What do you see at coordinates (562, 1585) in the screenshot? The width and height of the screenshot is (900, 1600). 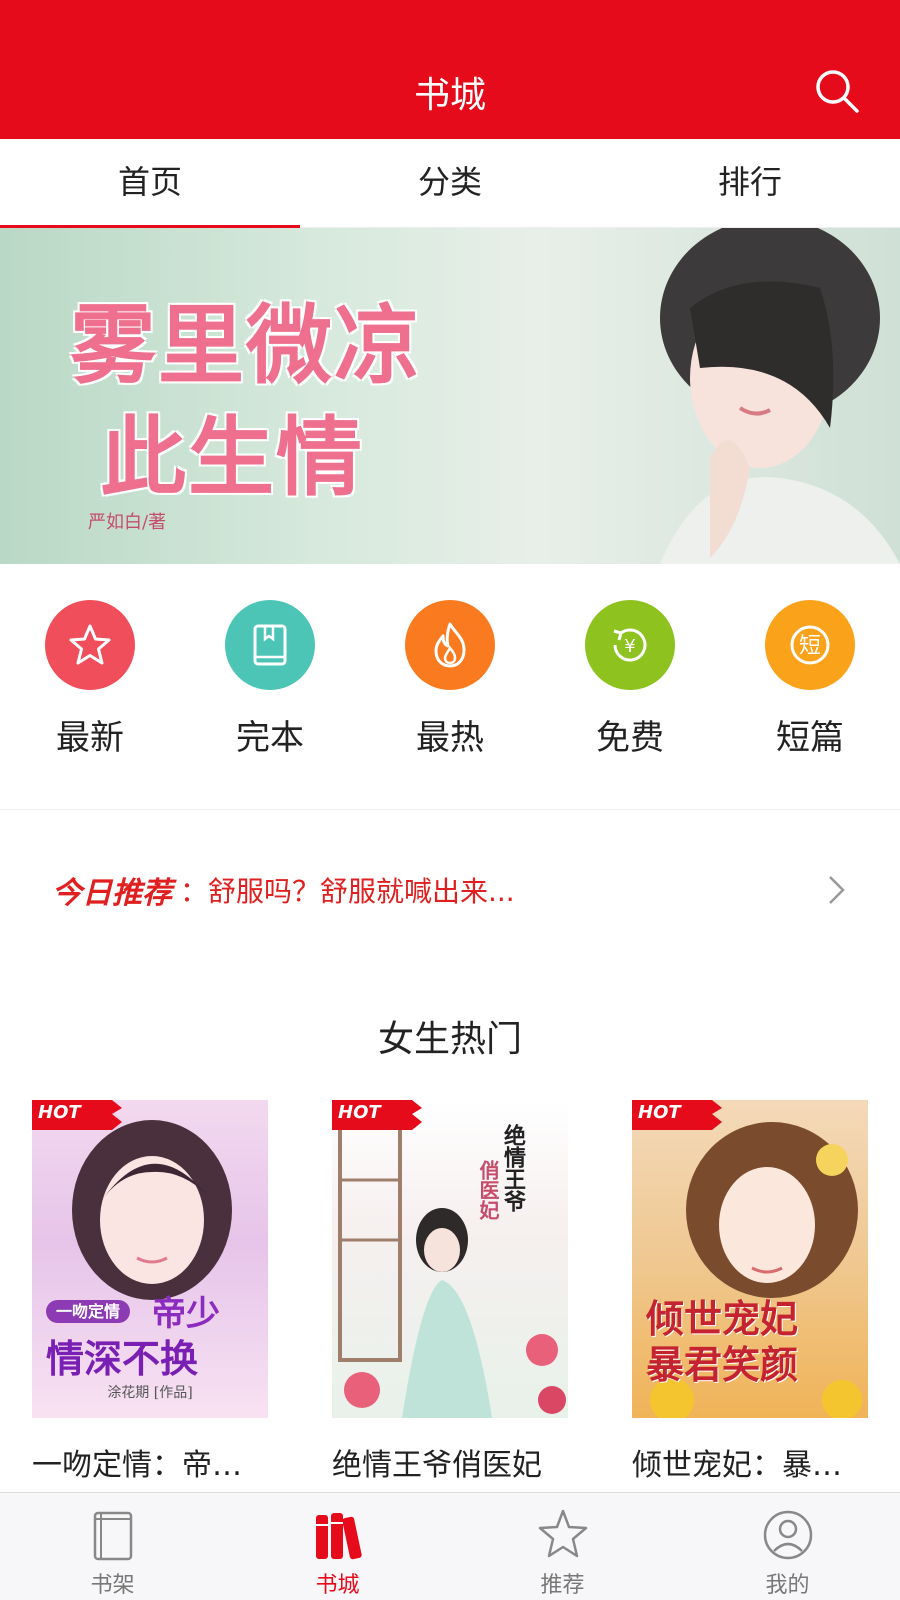 I see `nav-label: 推荐` at bounding box center [562, 1585].